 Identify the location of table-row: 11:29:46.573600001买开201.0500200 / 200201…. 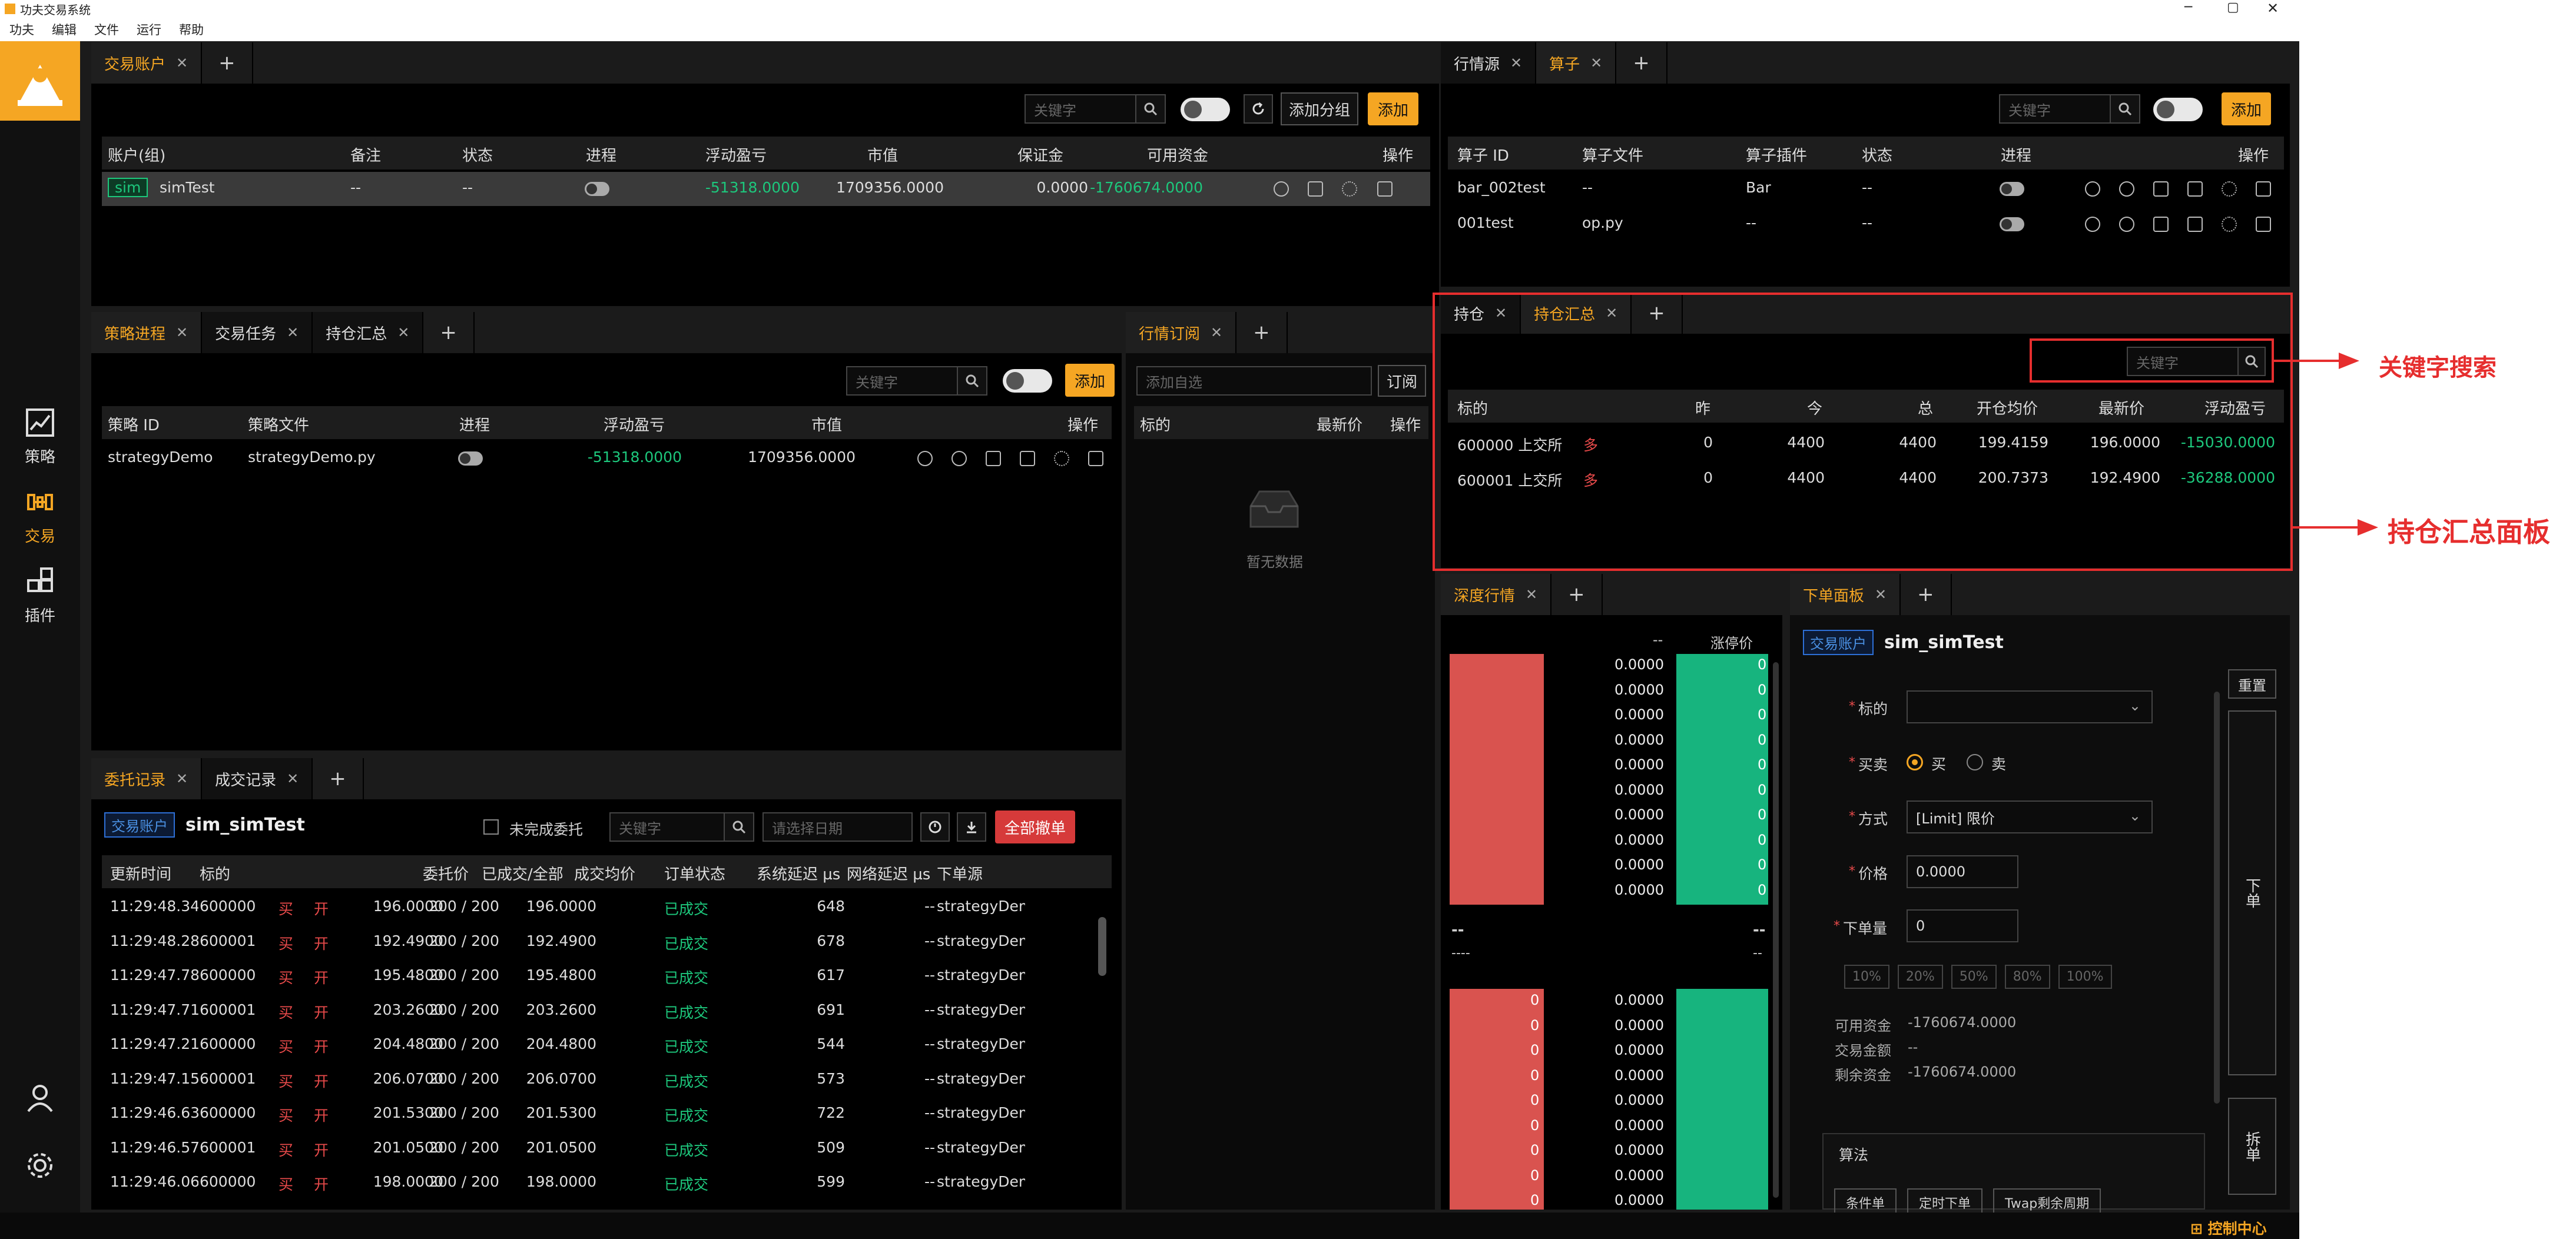
(599, 1149).